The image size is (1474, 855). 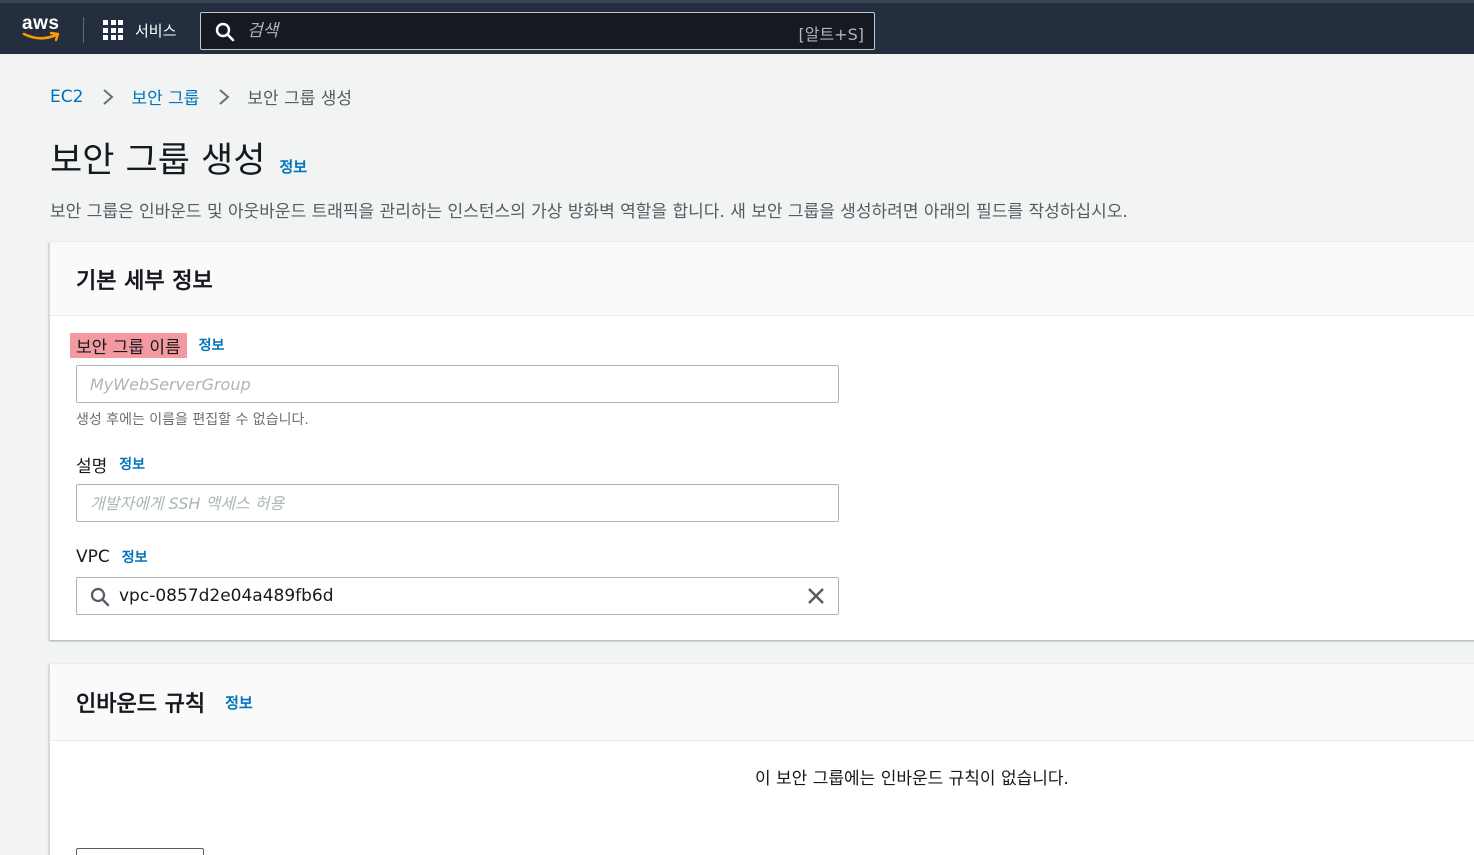 I want to click on vpc-value: vpc-0857d2e04a489fb6d, so click(x=226, y=596).